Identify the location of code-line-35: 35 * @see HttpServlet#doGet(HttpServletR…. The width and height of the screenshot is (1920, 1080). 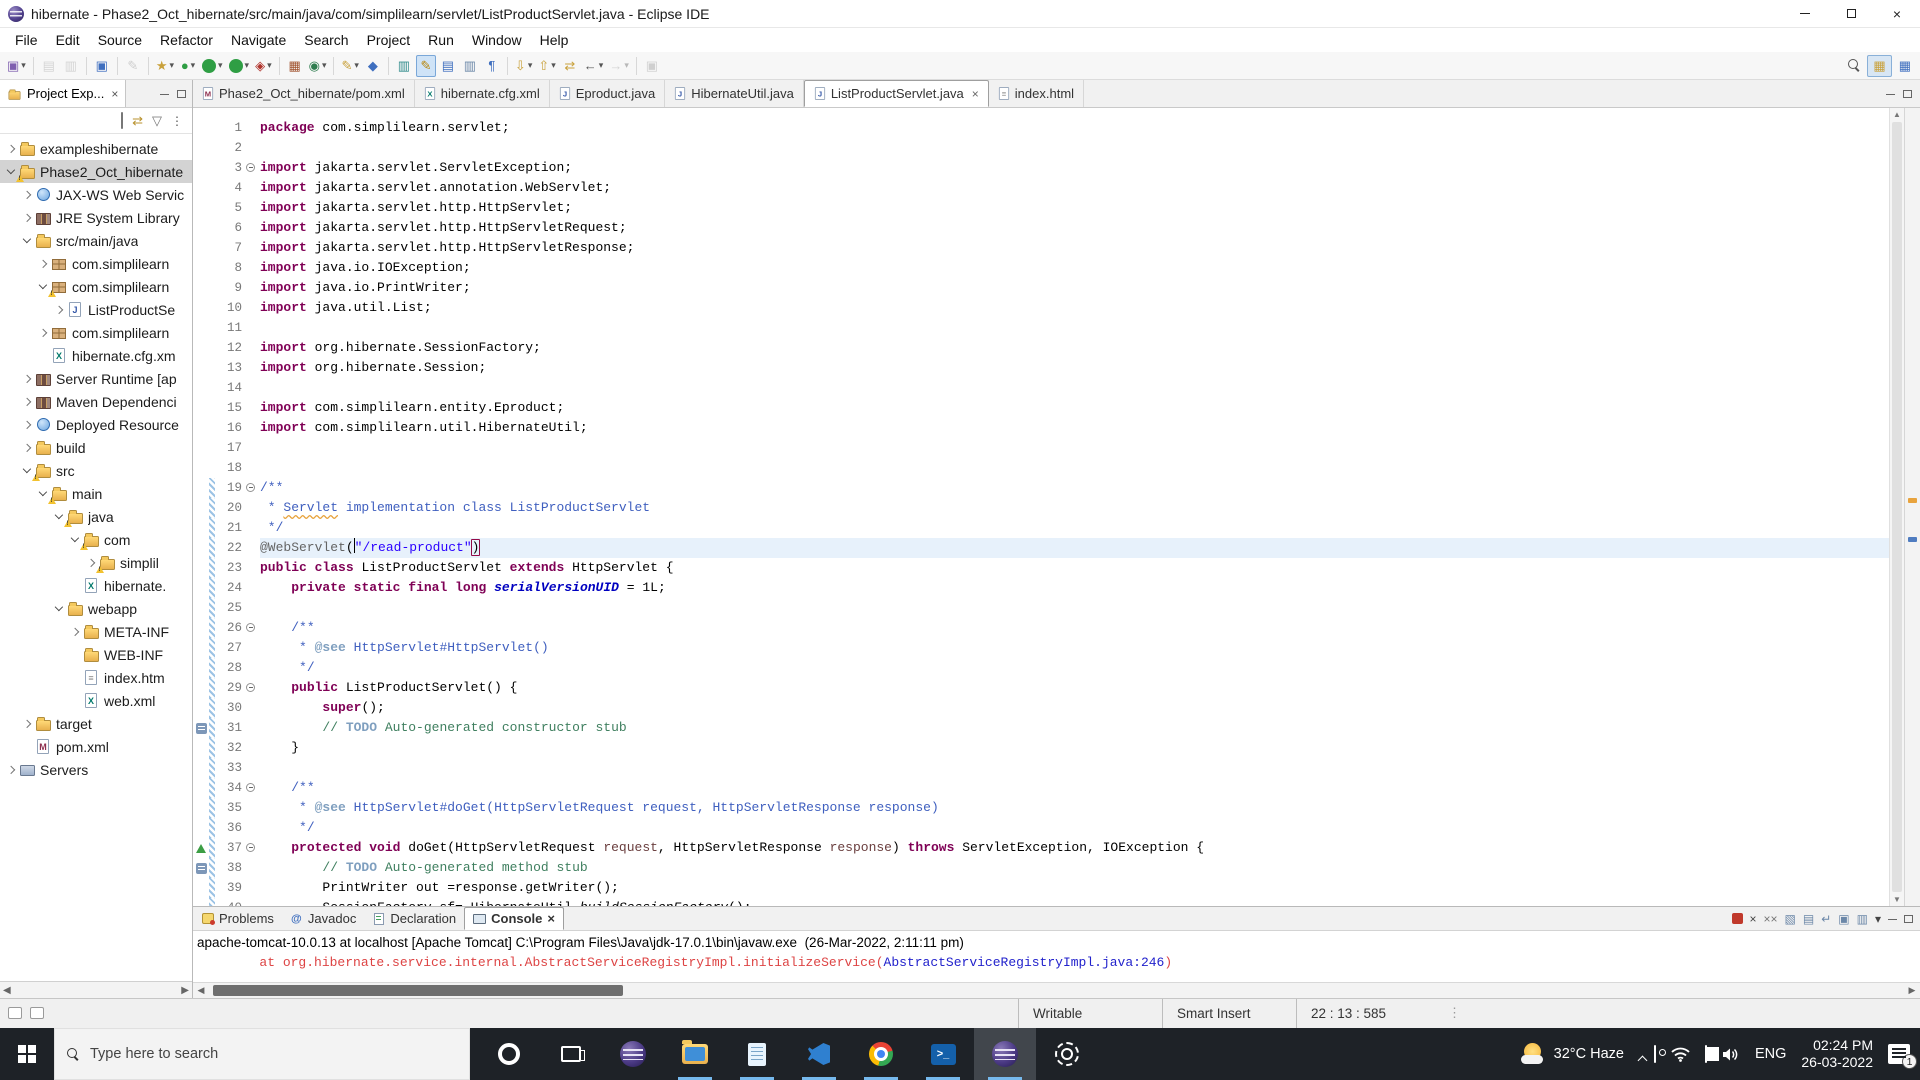
(1041, 808).